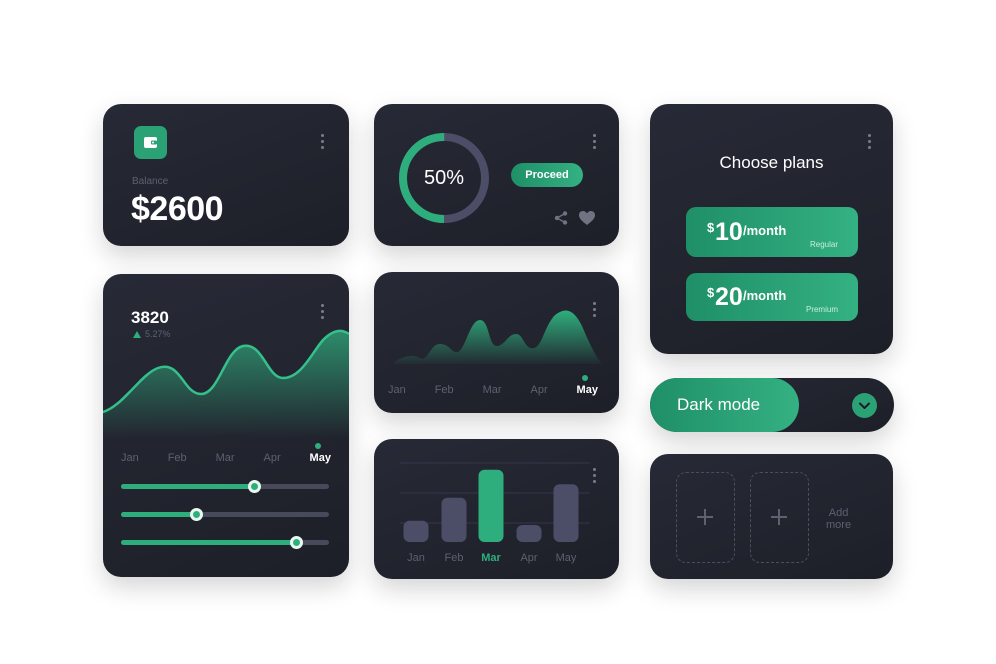 The image size is (996, 664). What do you see at coordinates (416, 558) in the screenshot?
I see `bar-label-jan: Jan` at bounding box center [416, 558].